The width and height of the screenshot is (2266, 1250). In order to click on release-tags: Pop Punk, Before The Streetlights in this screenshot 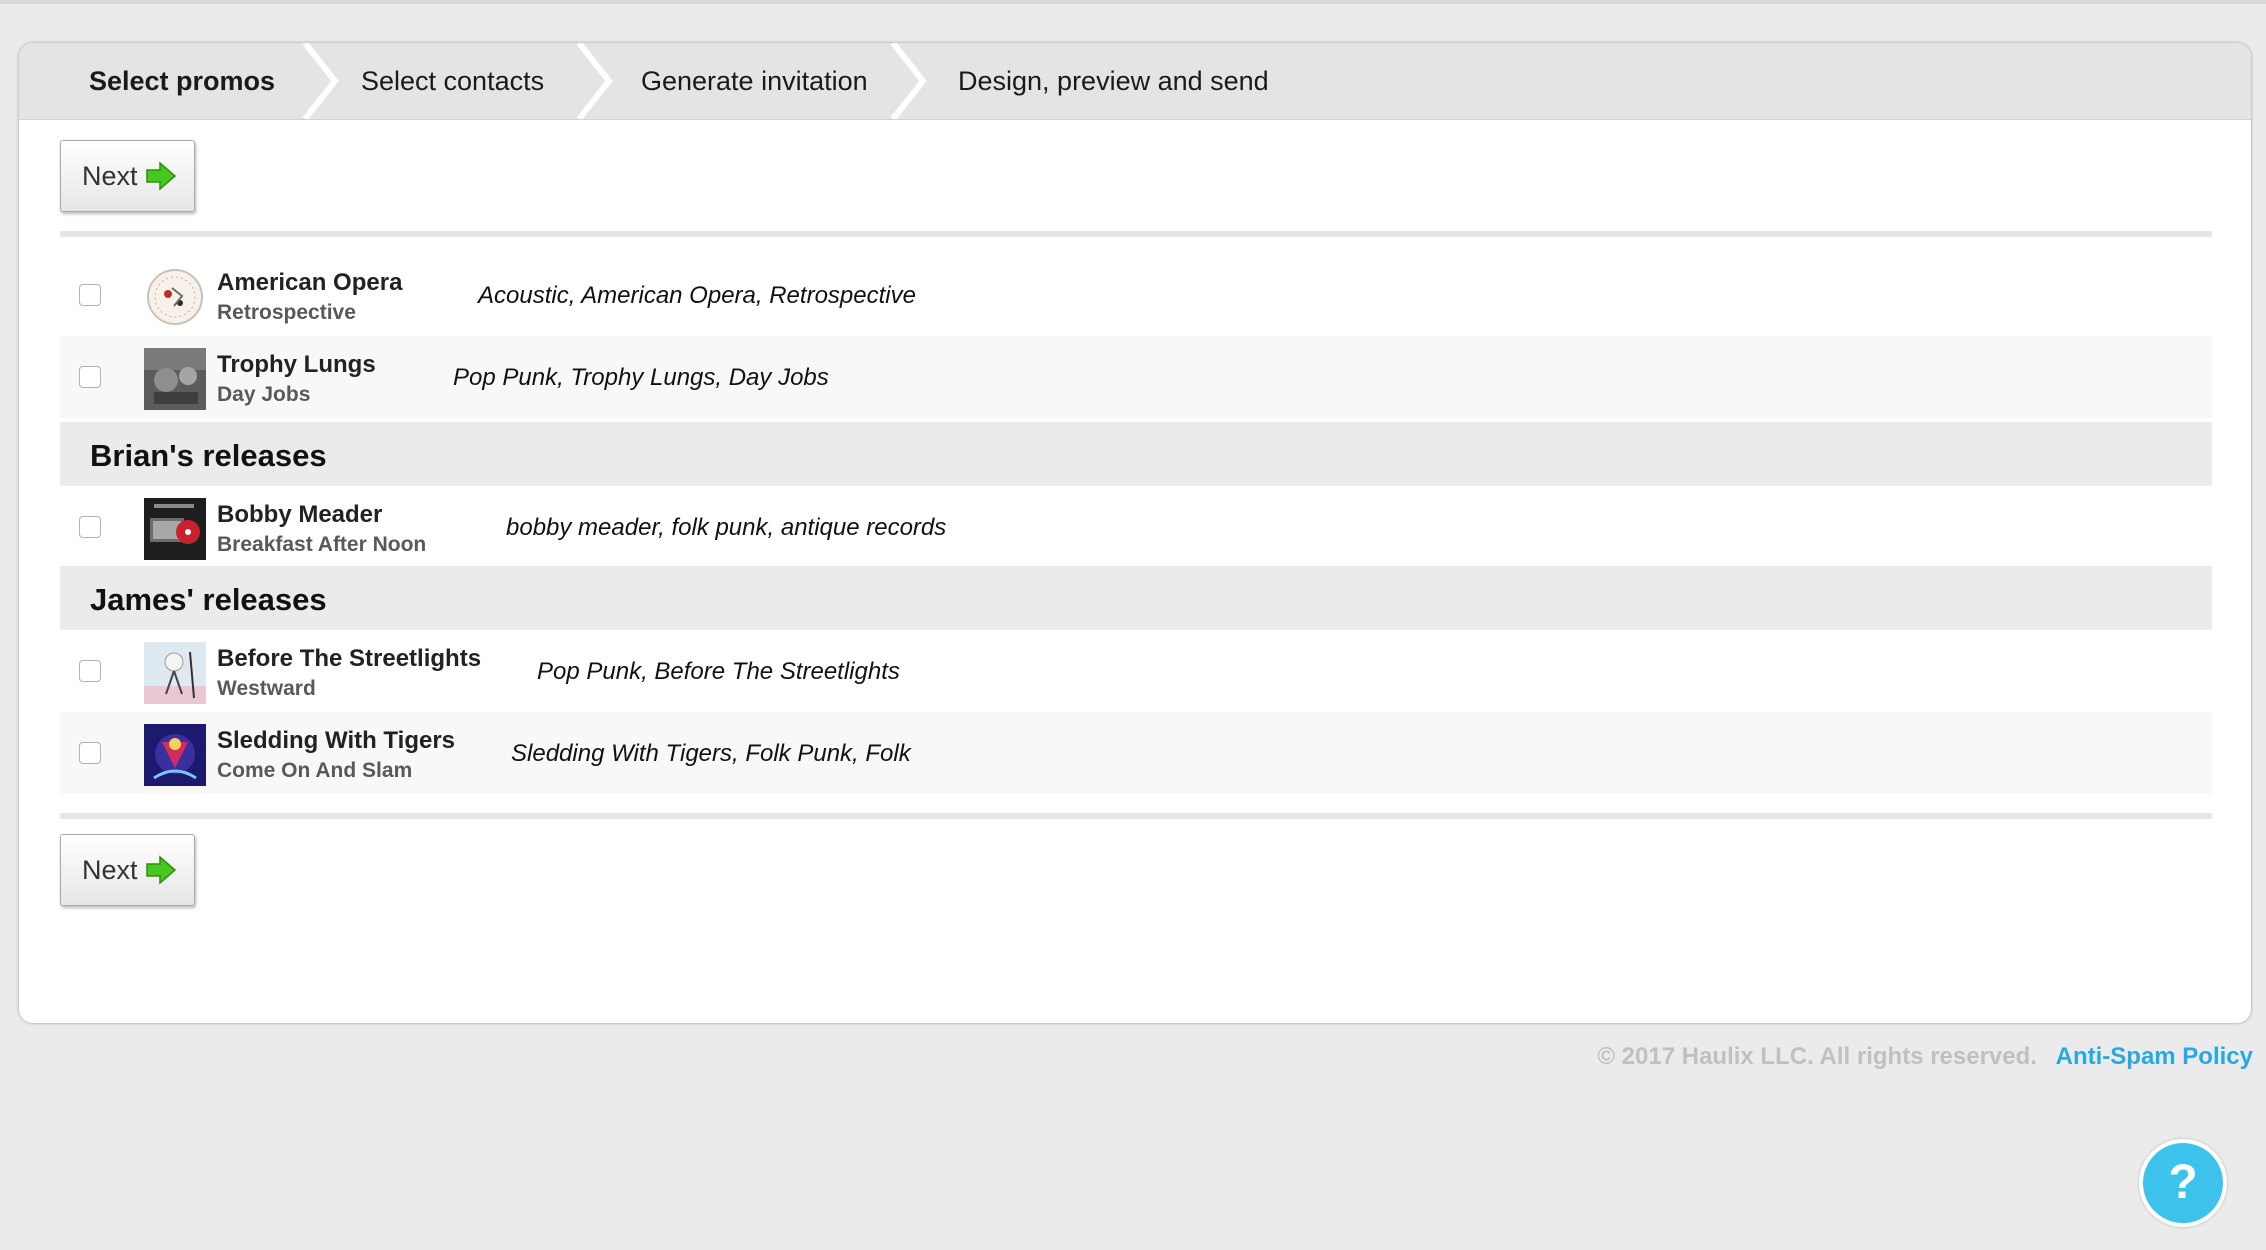, I will do `click(718, 671)`.